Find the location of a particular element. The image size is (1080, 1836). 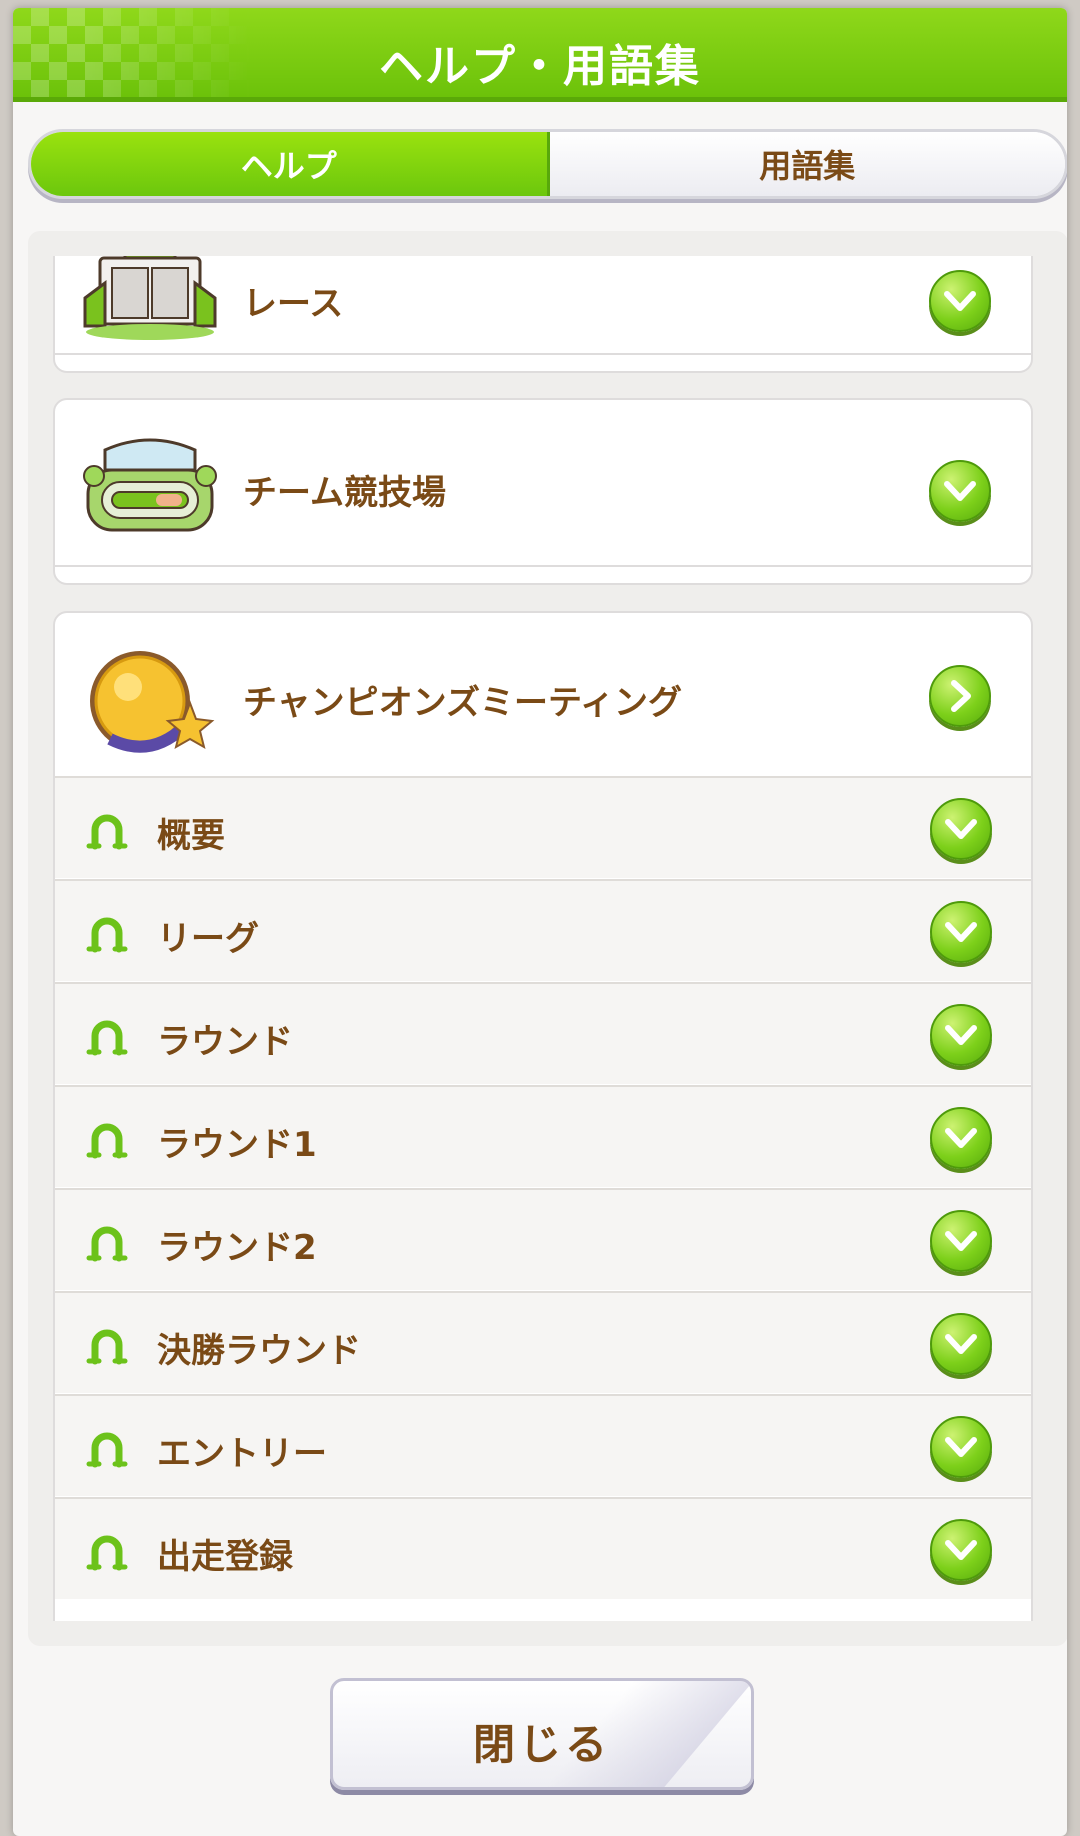

gold-medal-icon is located at coordinates (152, 702).